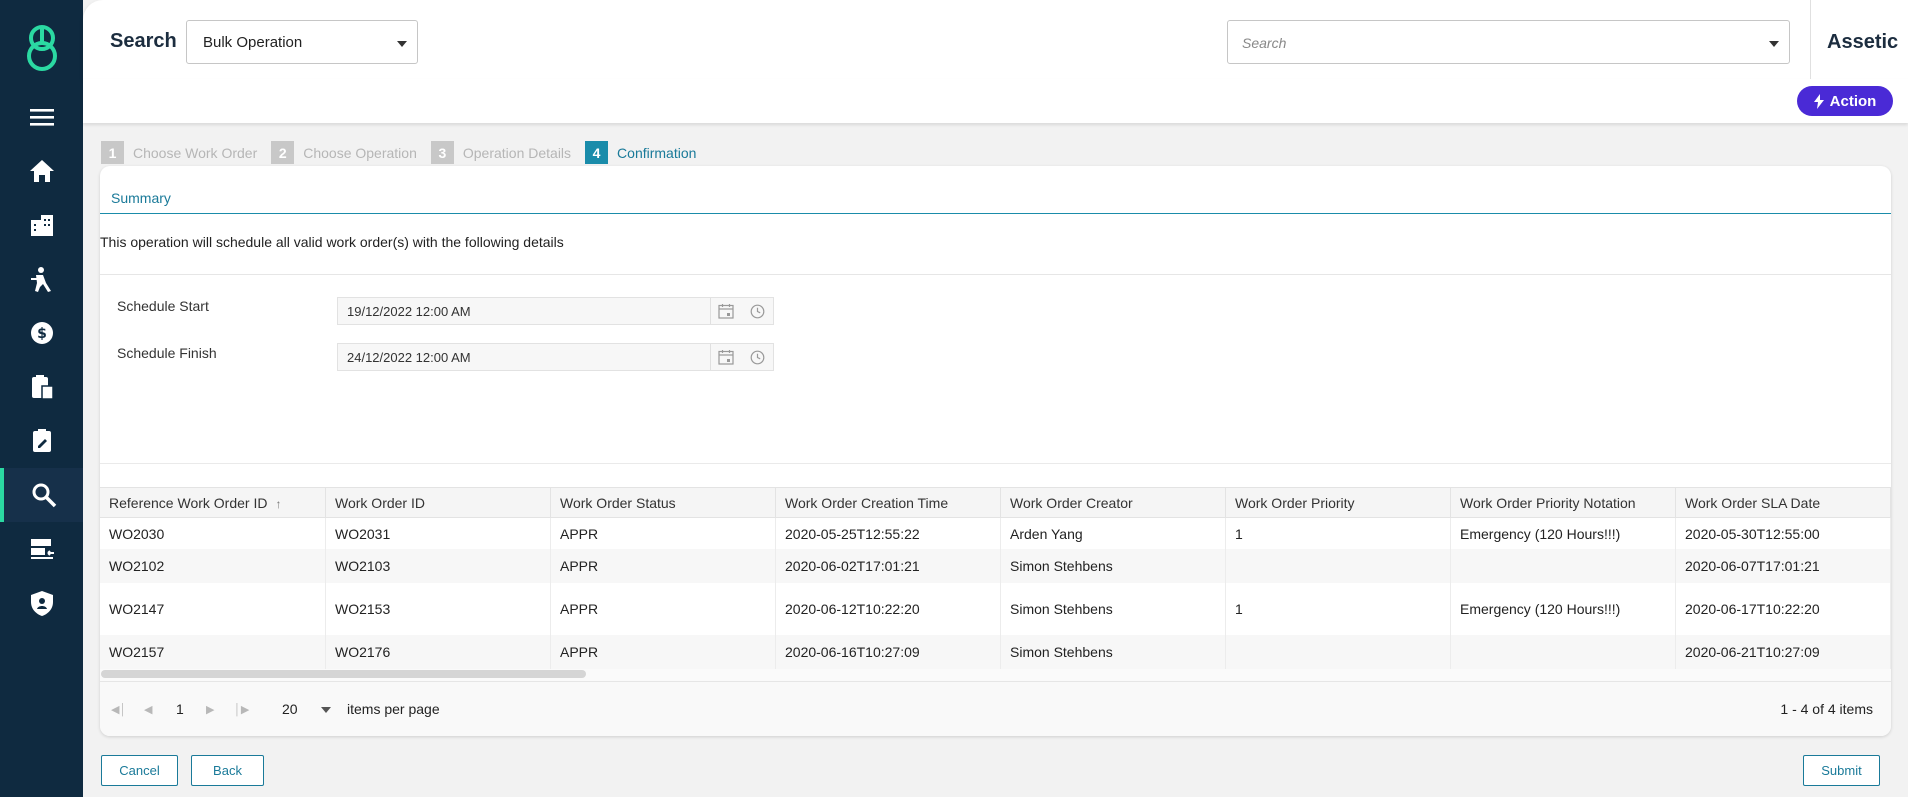  What do you see at coordinates (241, 709) in the screenshot?
I see `last-page-icon: │▶` at bounding box center [241, 709].